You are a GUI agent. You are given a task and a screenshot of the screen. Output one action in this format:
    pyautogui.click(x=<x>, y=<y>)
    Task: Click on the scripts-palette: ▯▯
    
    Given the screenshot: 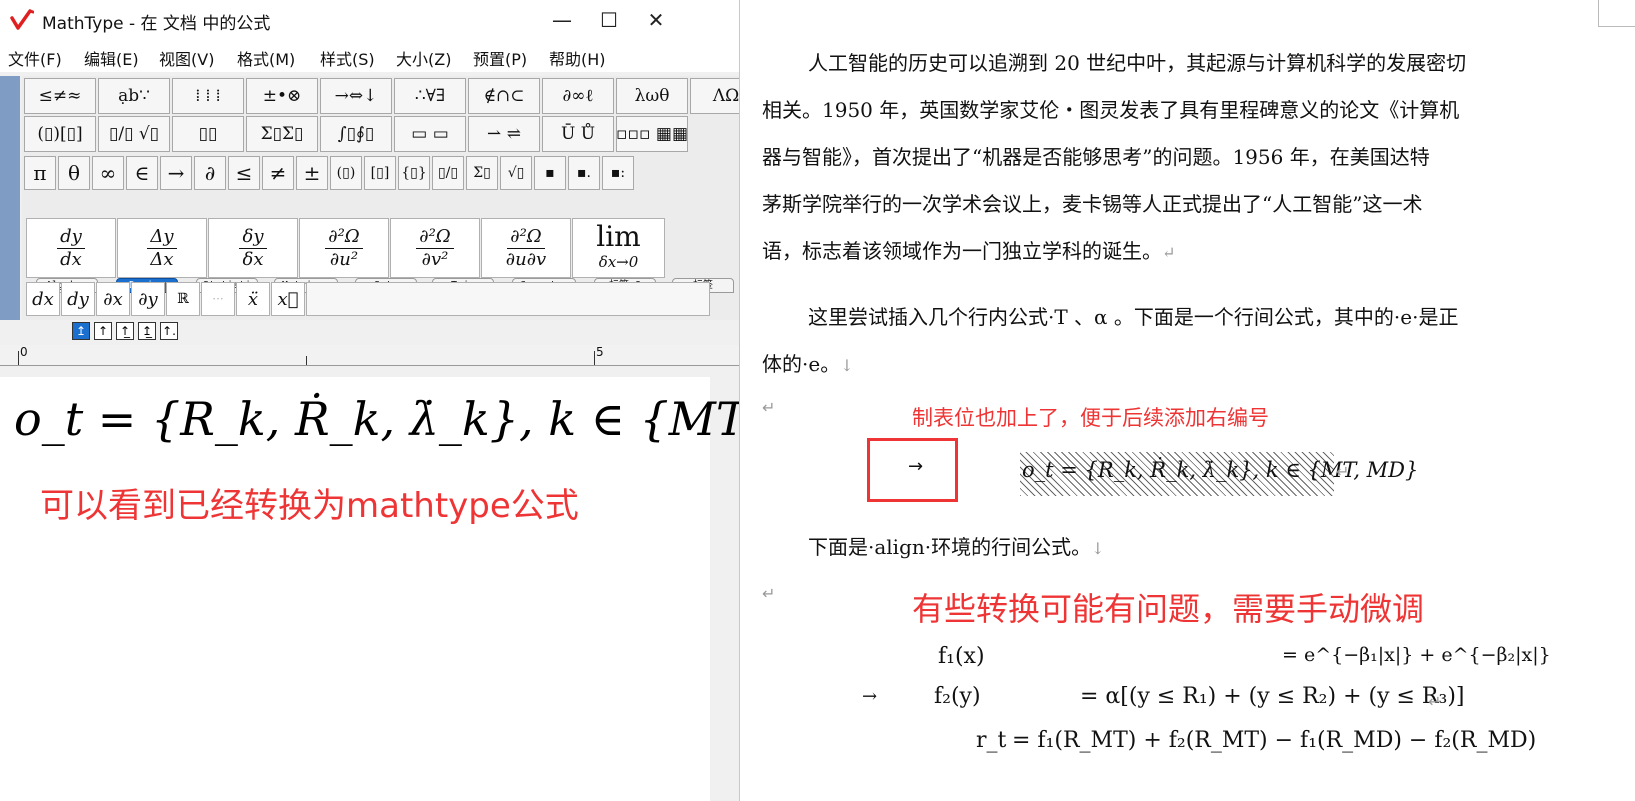 What is the action you would take?
    pyautogui.click(x=208, y=134)
    